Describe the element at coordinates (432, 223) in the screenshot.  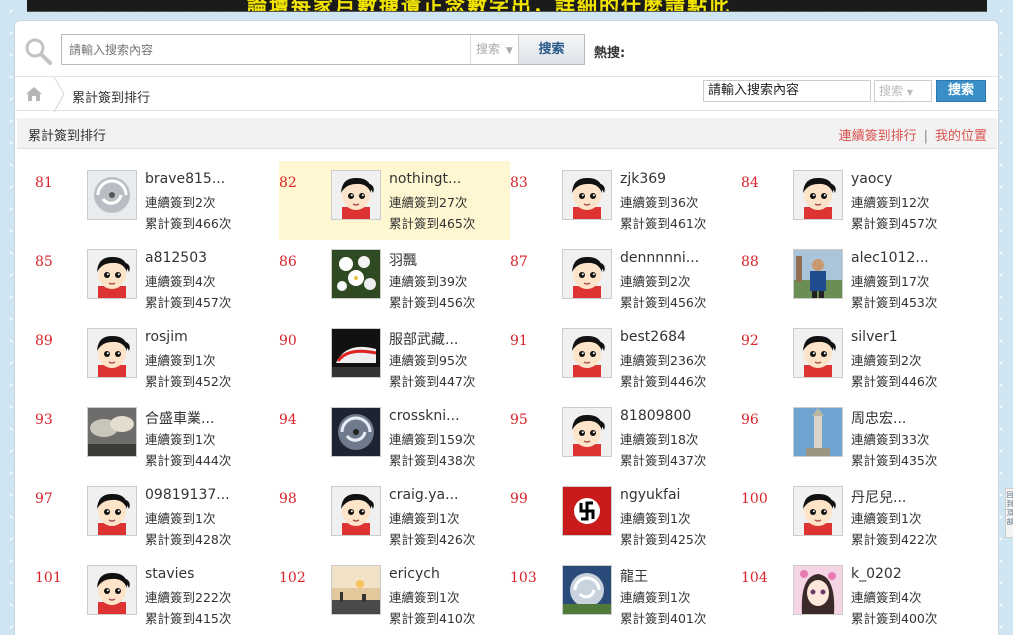
I see `total-signin-count: 累計簽到465次` at that location.